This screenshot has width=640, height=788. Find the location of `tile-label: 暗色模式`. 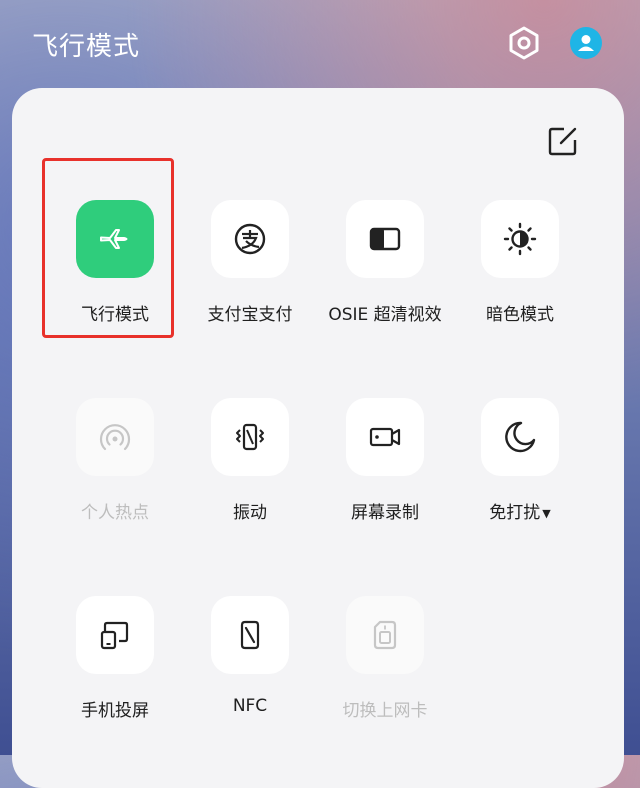

tile-label: 暗色模式 is located at coordinates (520, 315).